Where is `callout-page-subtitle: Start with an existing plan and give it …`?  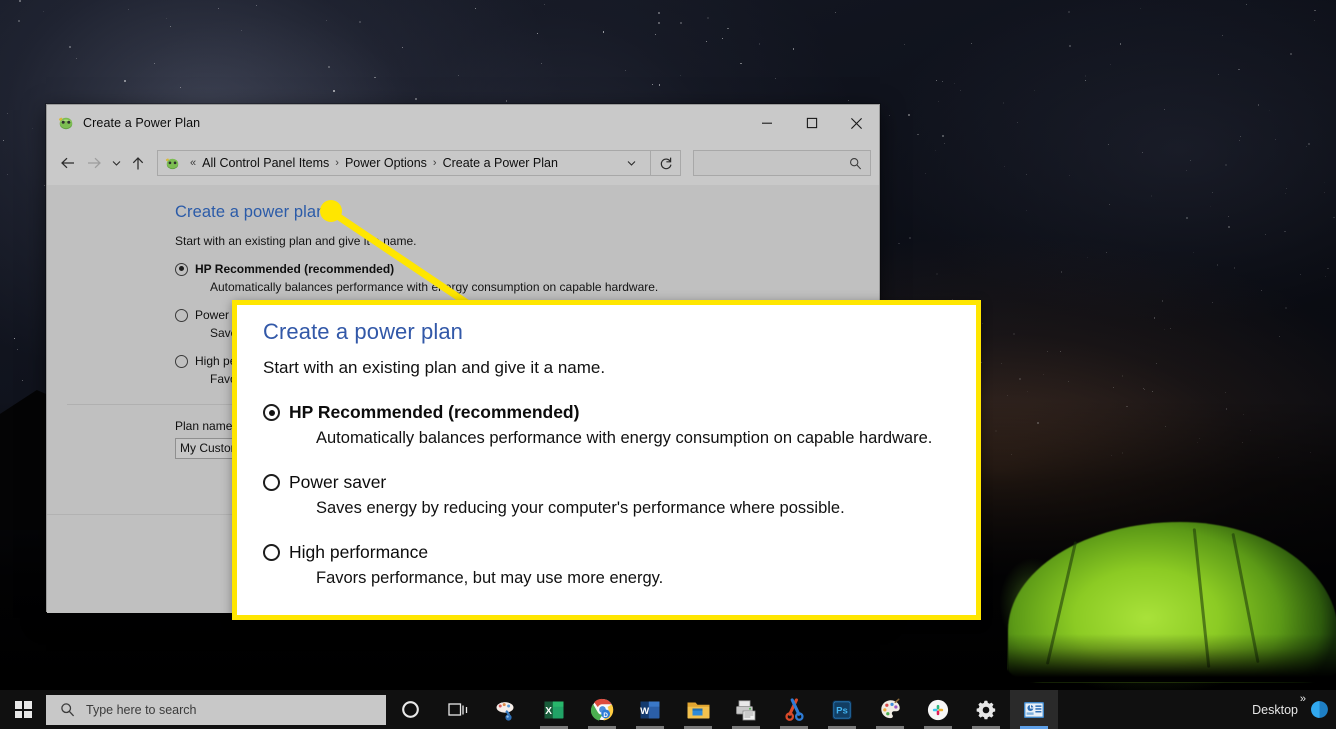 callout-page-subtitle: Start with an existing plan and give it … is located at coordinates (434, 367).